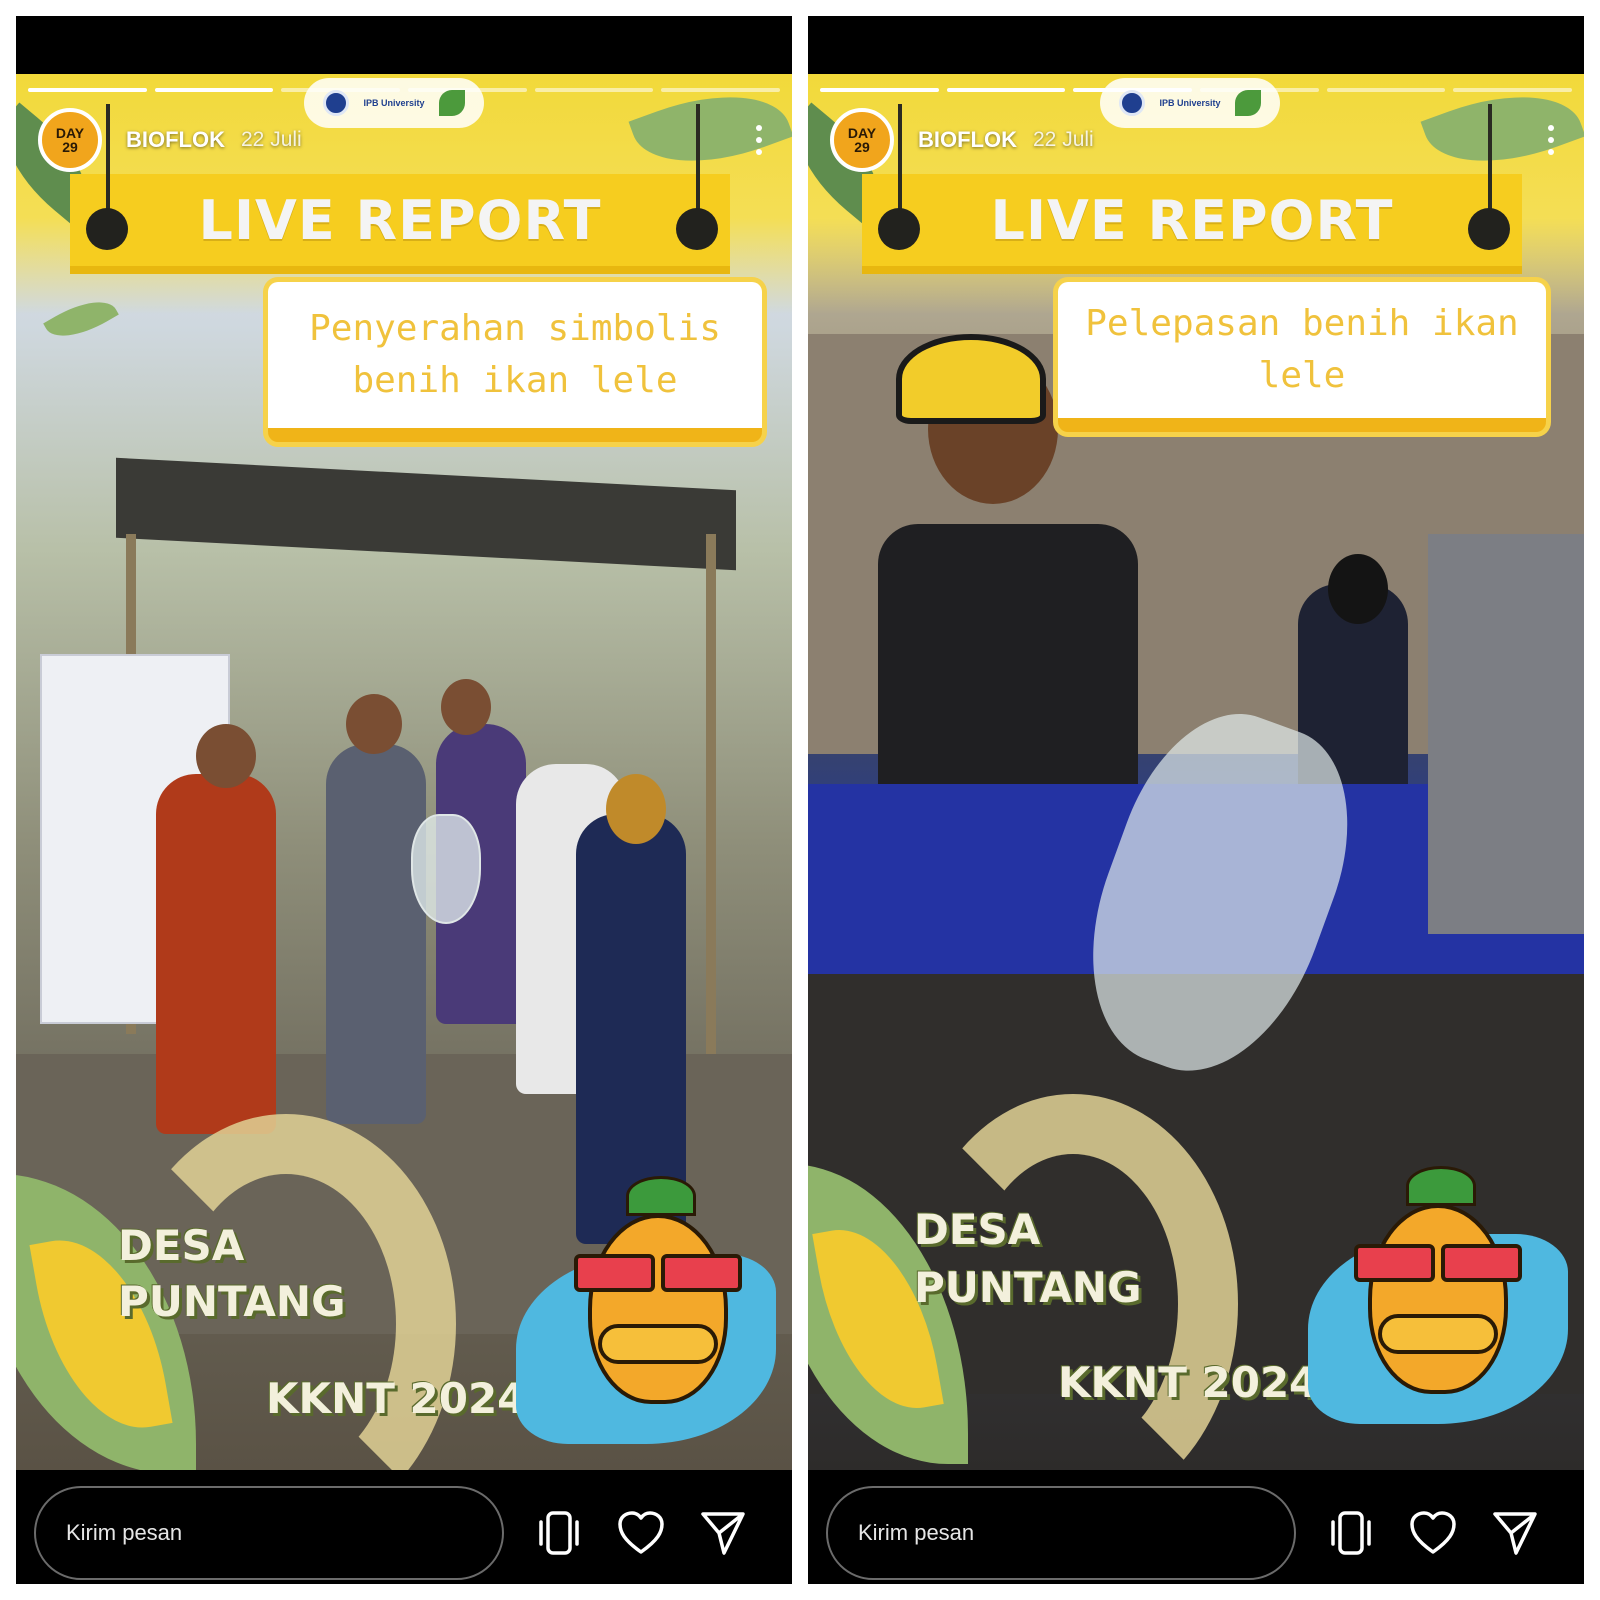 This screenshot has height=1600, width=1600. I want to click on person-arm, so click(1506, 734).